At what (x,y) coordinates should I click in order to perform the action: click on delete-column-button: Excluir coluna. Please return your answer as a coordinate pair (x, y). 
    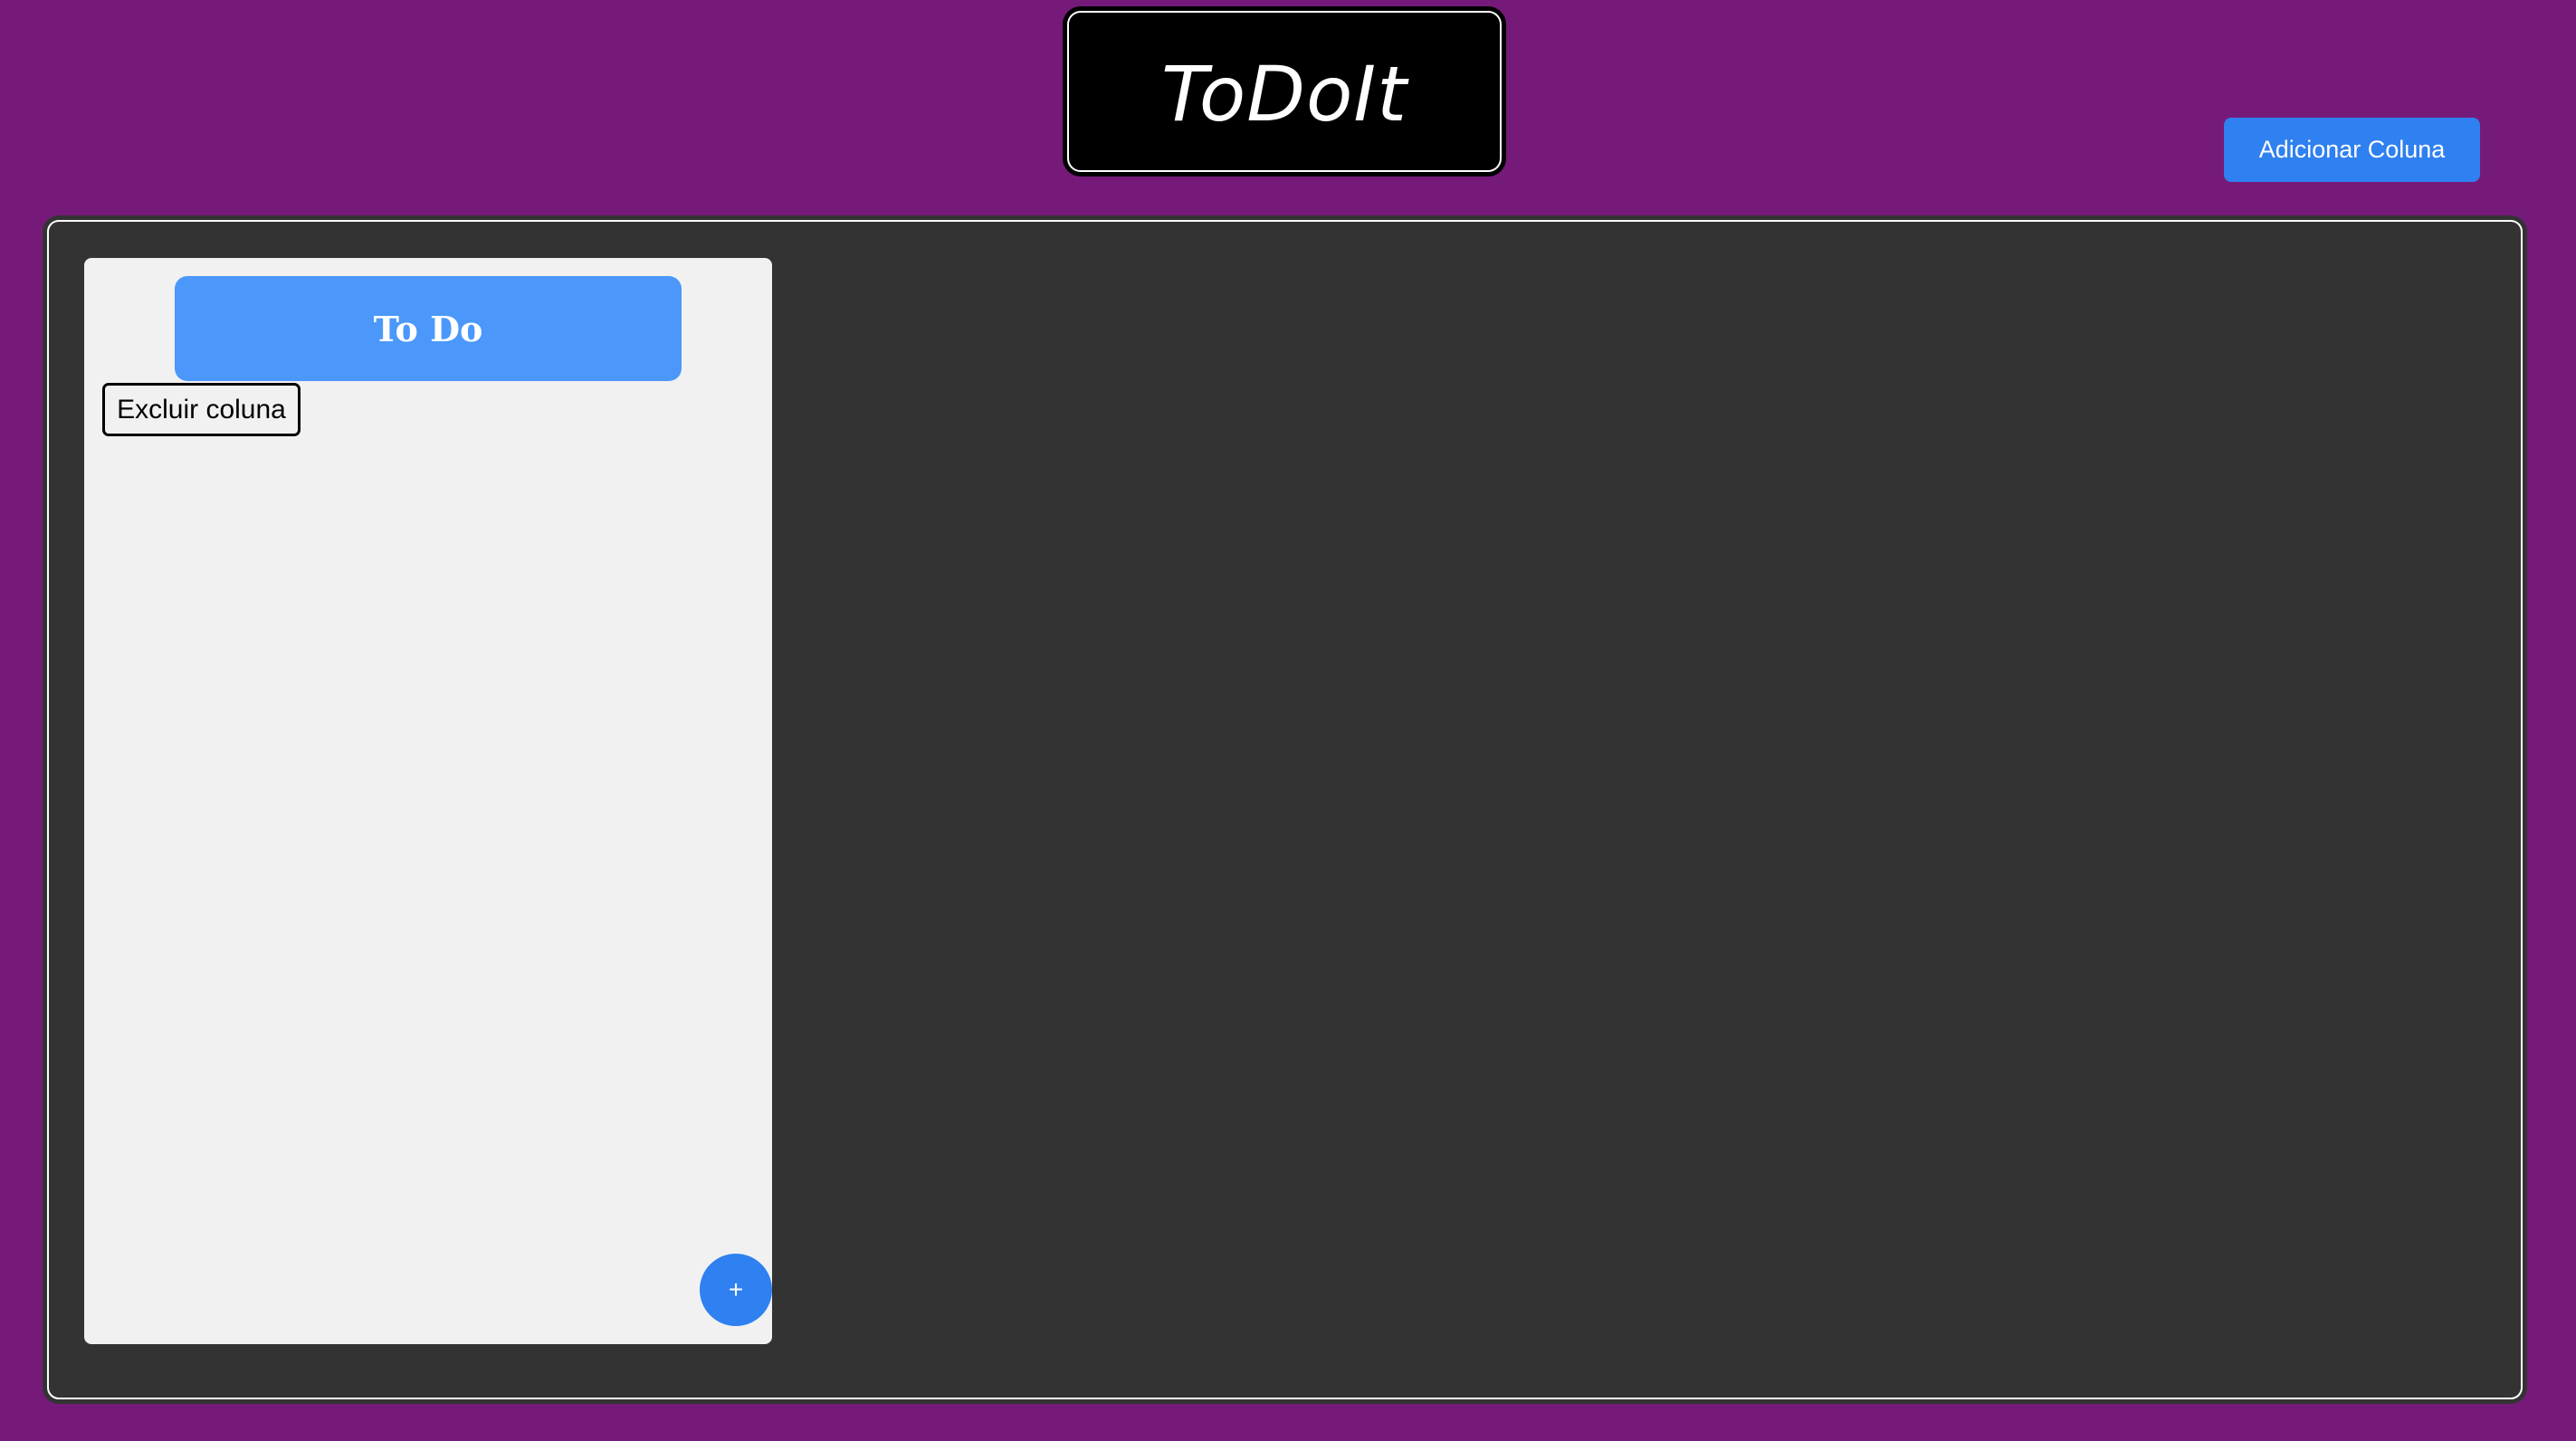
    Looking at the image, I should click on (201, 409).